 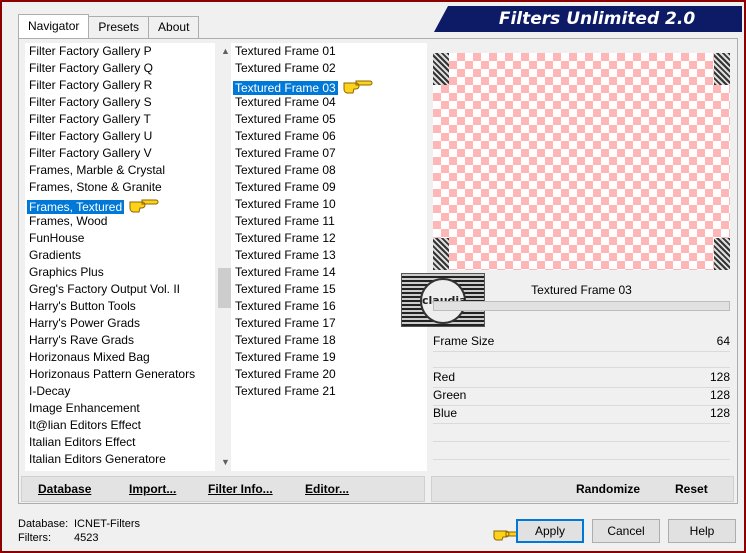 I want to click on frame-corner-decoration, so click(x=441, y=254).